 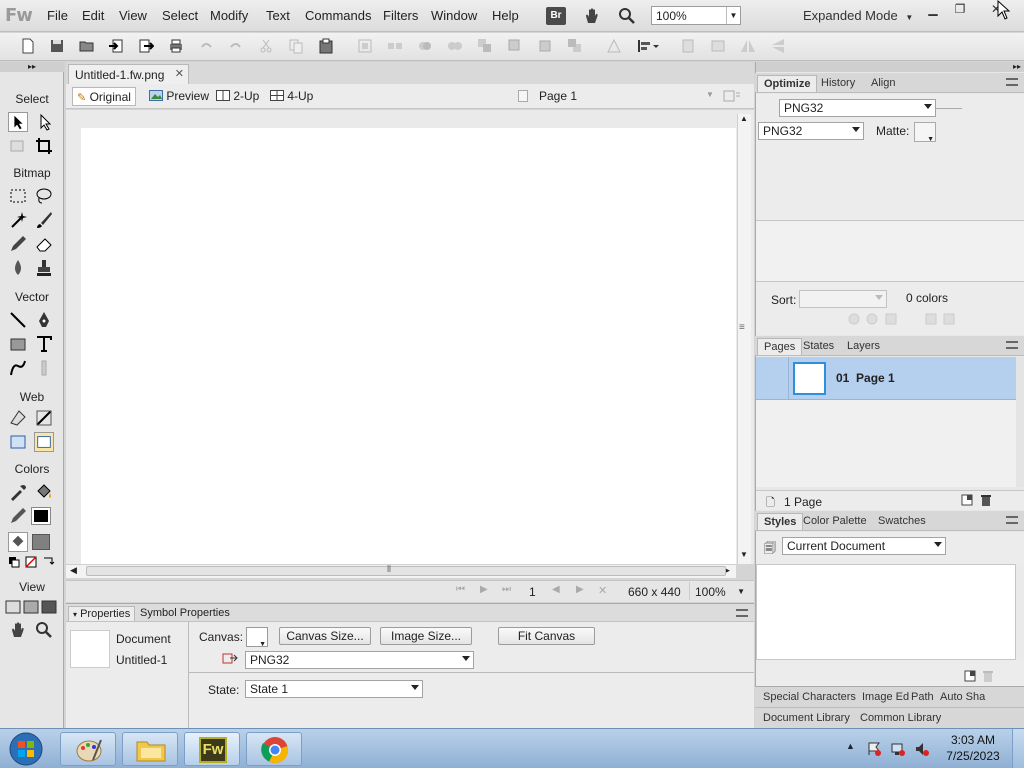 What do you see at coordinates (179, 73) in the screenshot?
I see `close-icon: ✕` at bounding box center [179, 73].